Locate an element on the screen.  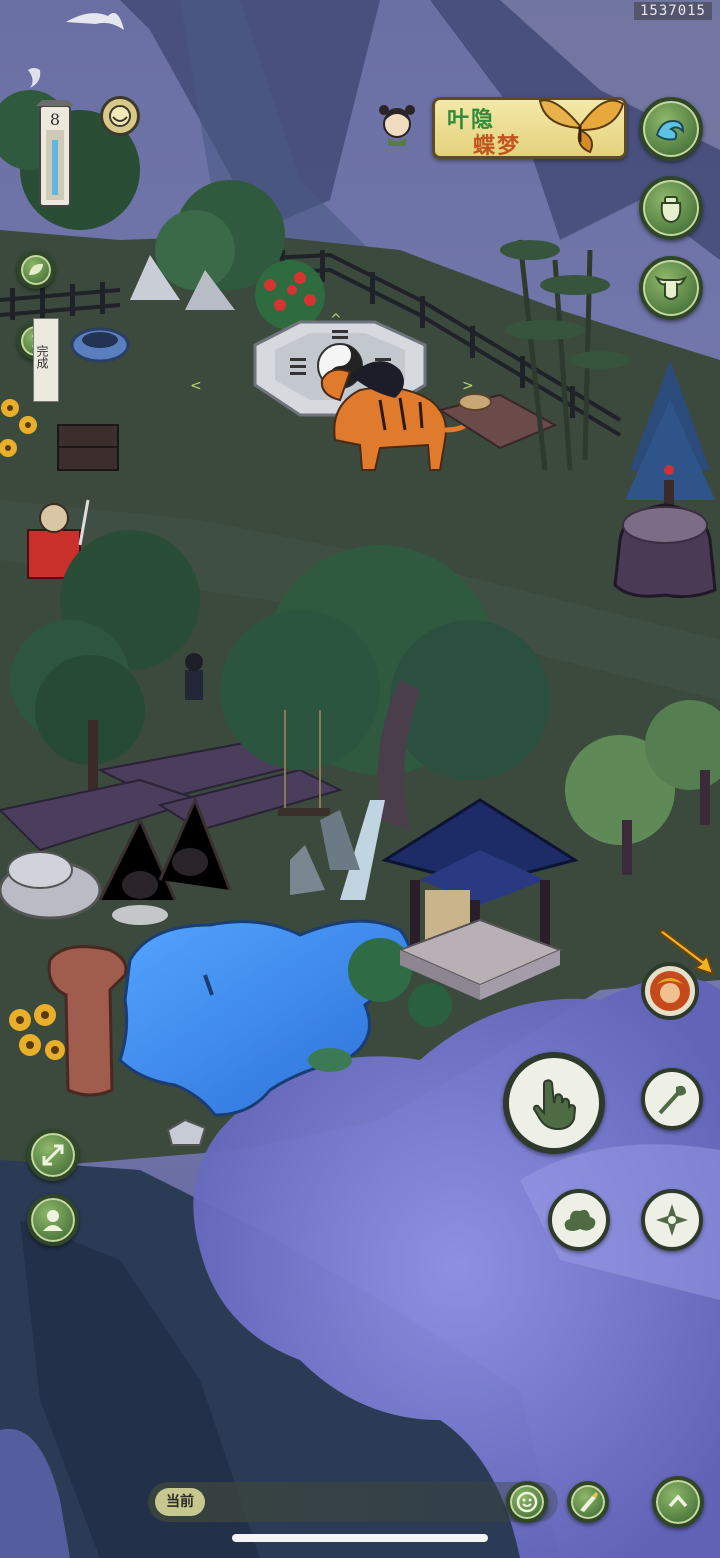
task-card: 完成 is located at coordinates (46, 360).